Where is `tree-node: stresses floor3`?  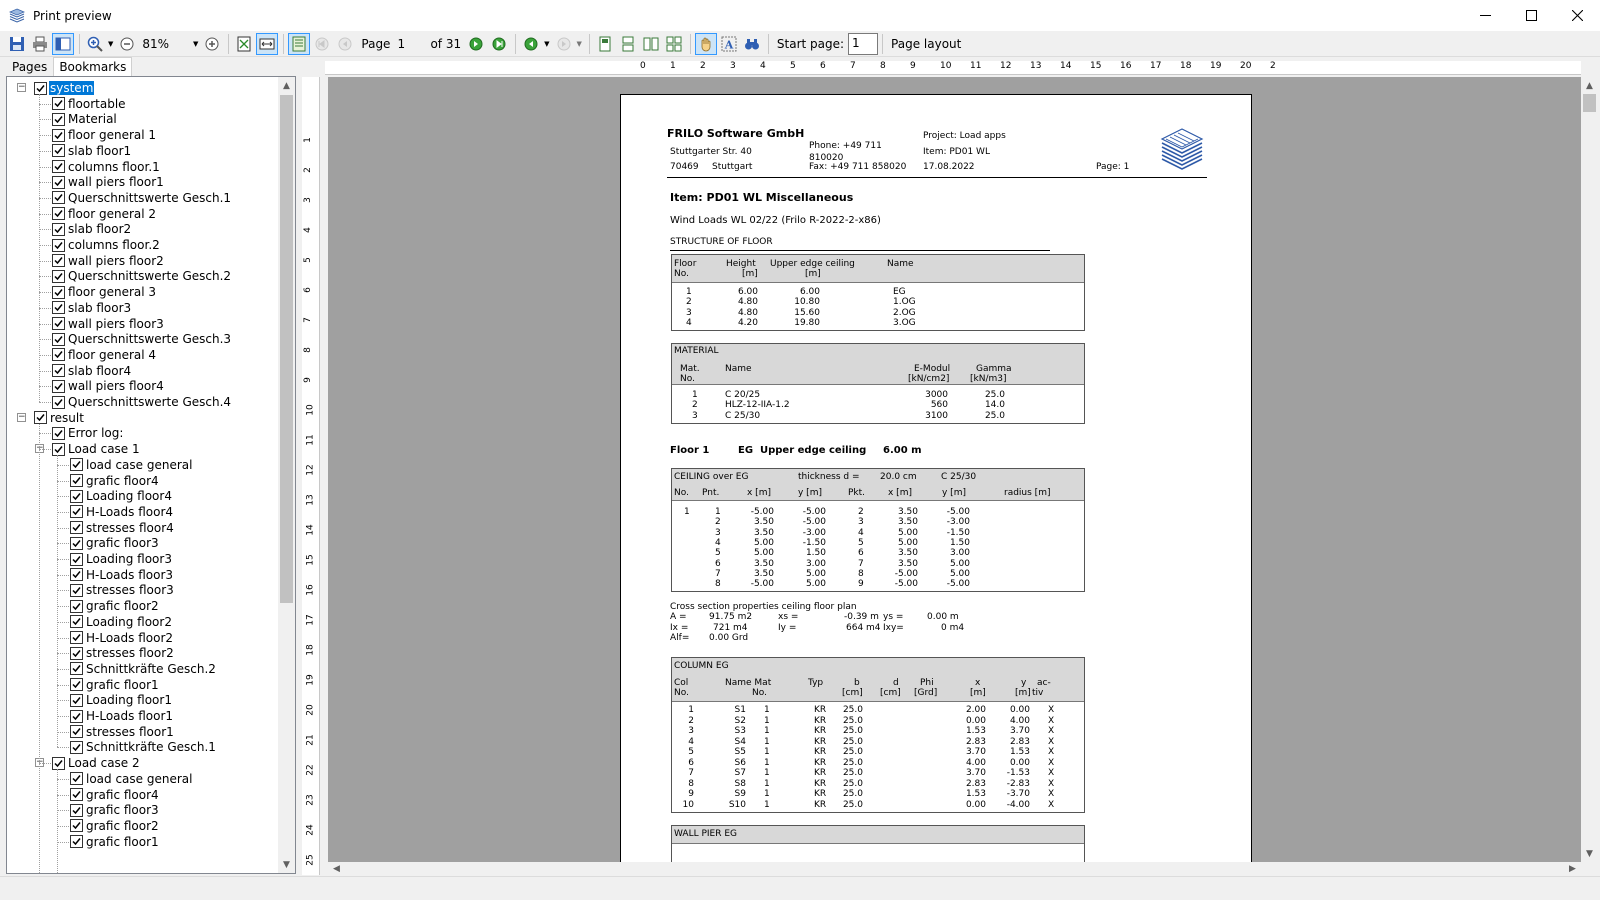 tree-node: stresses floor3 is located at coordinates (122, 590).